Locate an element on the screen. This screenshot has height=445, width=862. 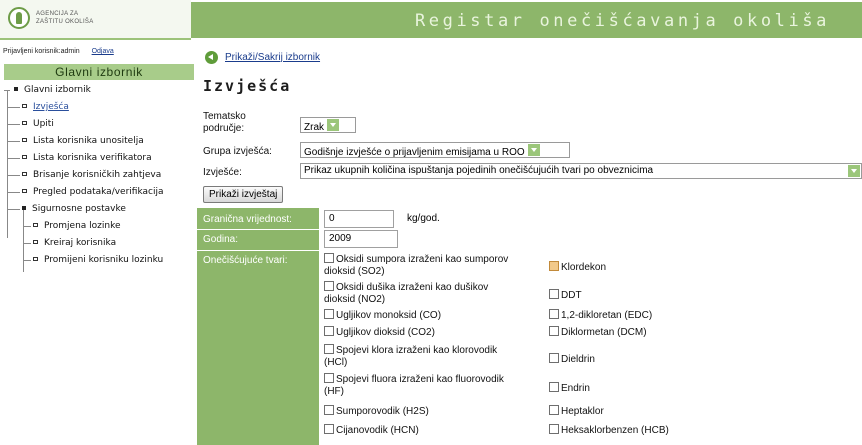
menu-item-kreiraj-korisnika: Kreiraj korisnika is located at coordinates (98, 243).